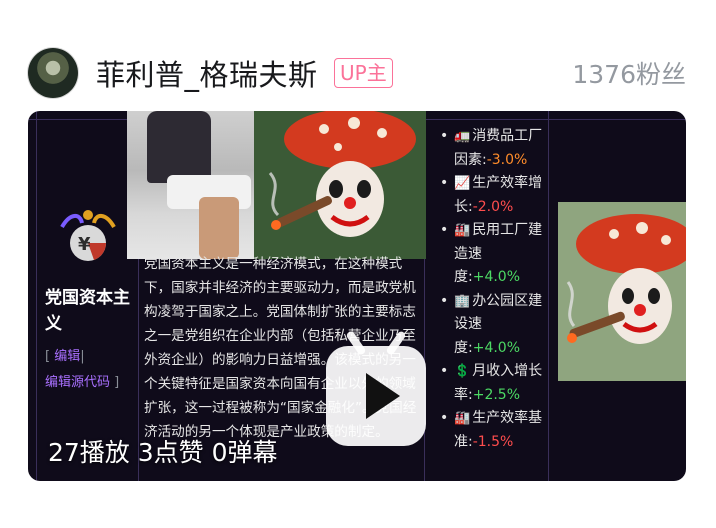  Describe the element at coordinates (494, 383) in the screenshot. I see `modifier-item: • 💲 月收入增长率:+2.5%` at that location.